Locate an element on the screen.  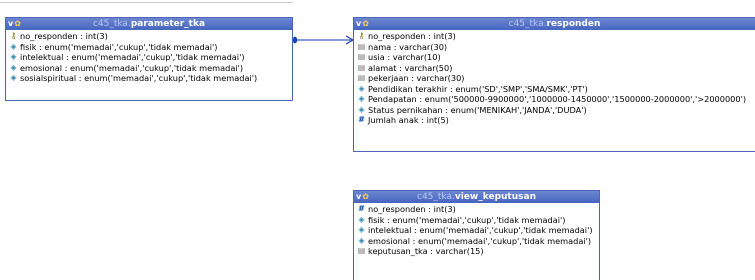
table-header: v✿ c45_tka.view_keputusan is located at coordinates (476, 197).